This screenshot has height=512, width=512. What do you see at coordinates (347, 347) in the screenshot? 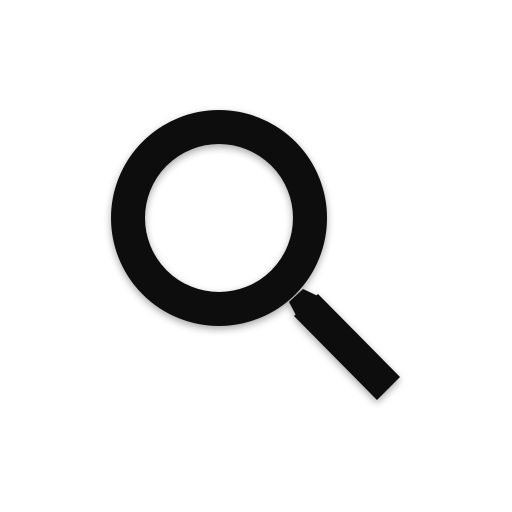
I see `magnifier-handle` at bounding box center [347, 347].